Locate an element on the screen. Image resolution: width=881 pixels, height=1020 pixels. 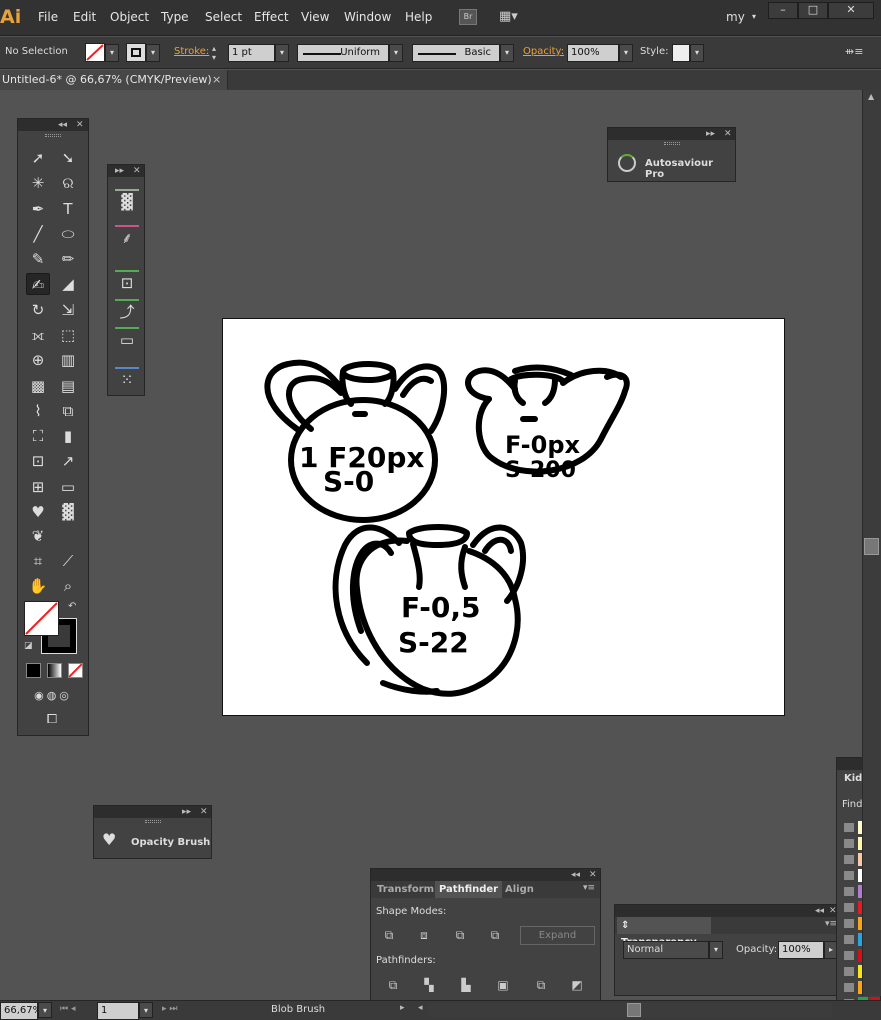
artboard-number-field: 1 is located at coordinates (118, 1011).